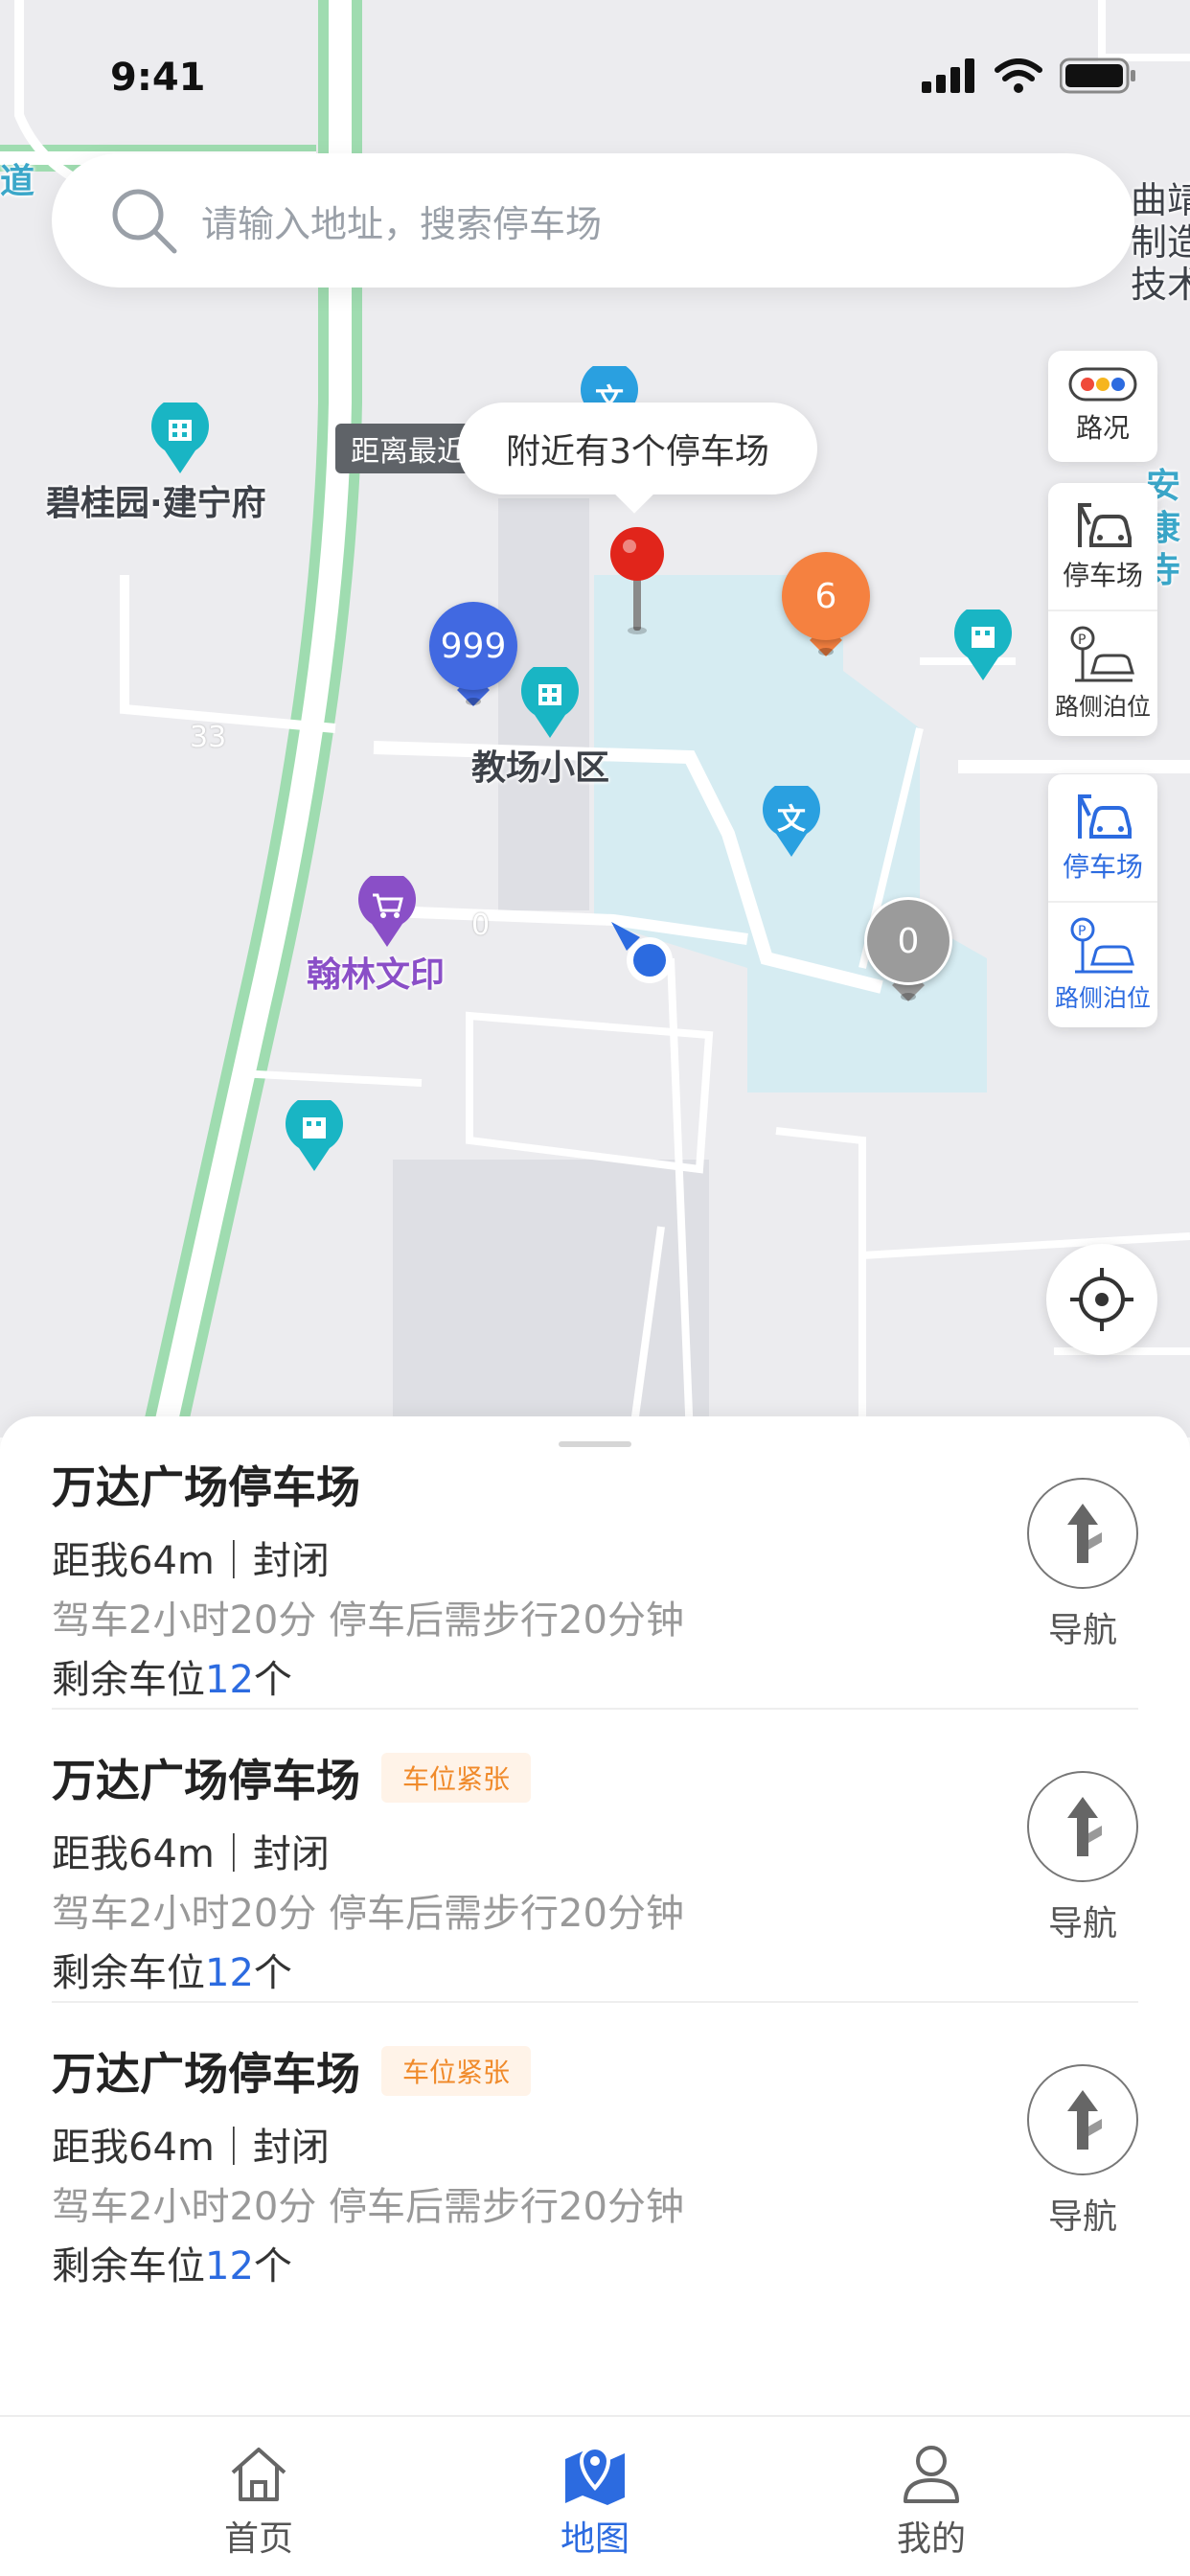 The width and height of the screenshot is (1190, 2576). I want to click on parking-lot-filter-active: 停车场, so click(1102, 837).